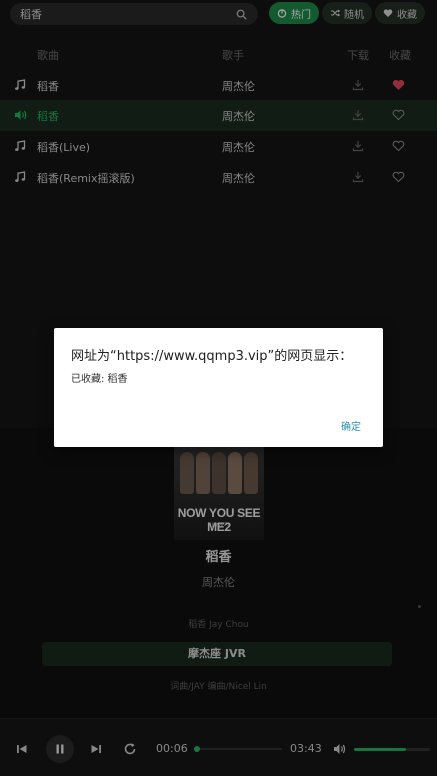 This screenshot has width=437, height=776. Describe the element at coordinates (212, 356) in the screenshot. I see `dialog-title: 网址为“https://www.qqmp3.vip”的网页显示：` at that location.